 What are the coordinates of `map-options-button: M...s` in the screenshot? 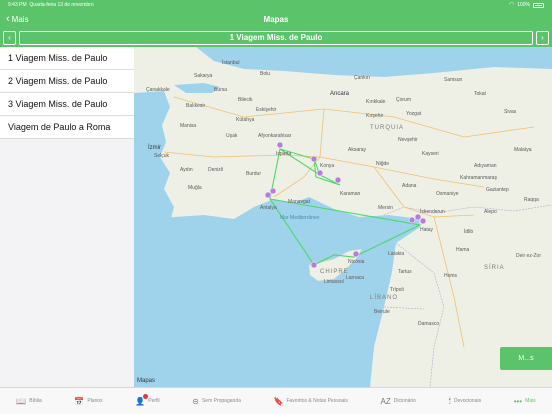 It's located at (526, 358).